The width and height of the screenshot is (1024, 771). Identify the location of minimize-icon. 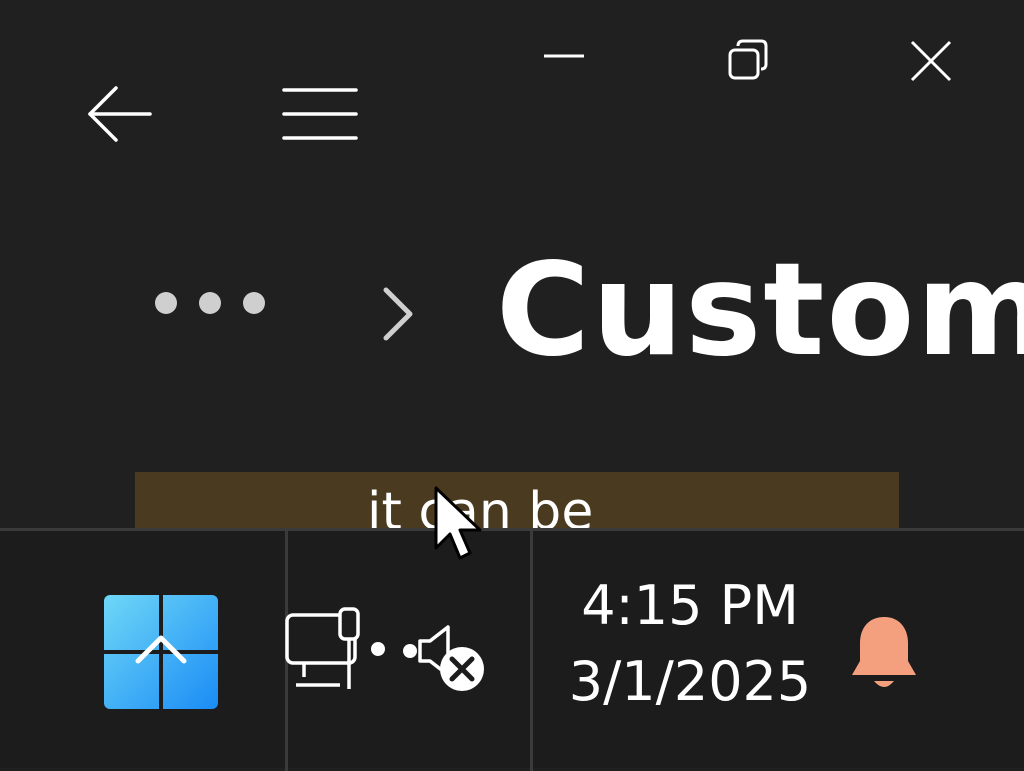
(564, 56).